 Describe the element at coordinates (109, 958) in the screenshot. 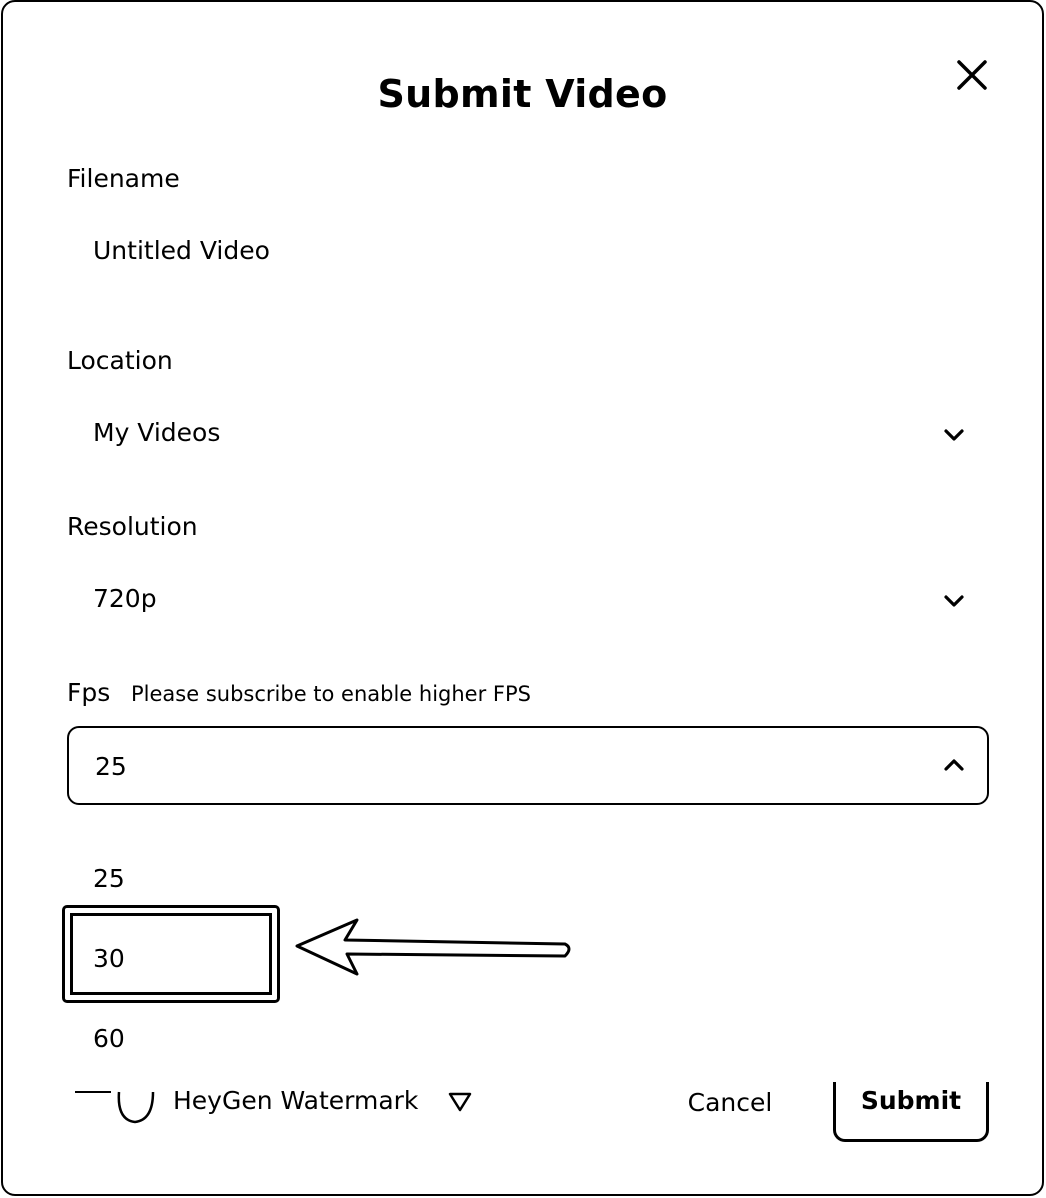

I see `fps-option-30: 30` at that location.